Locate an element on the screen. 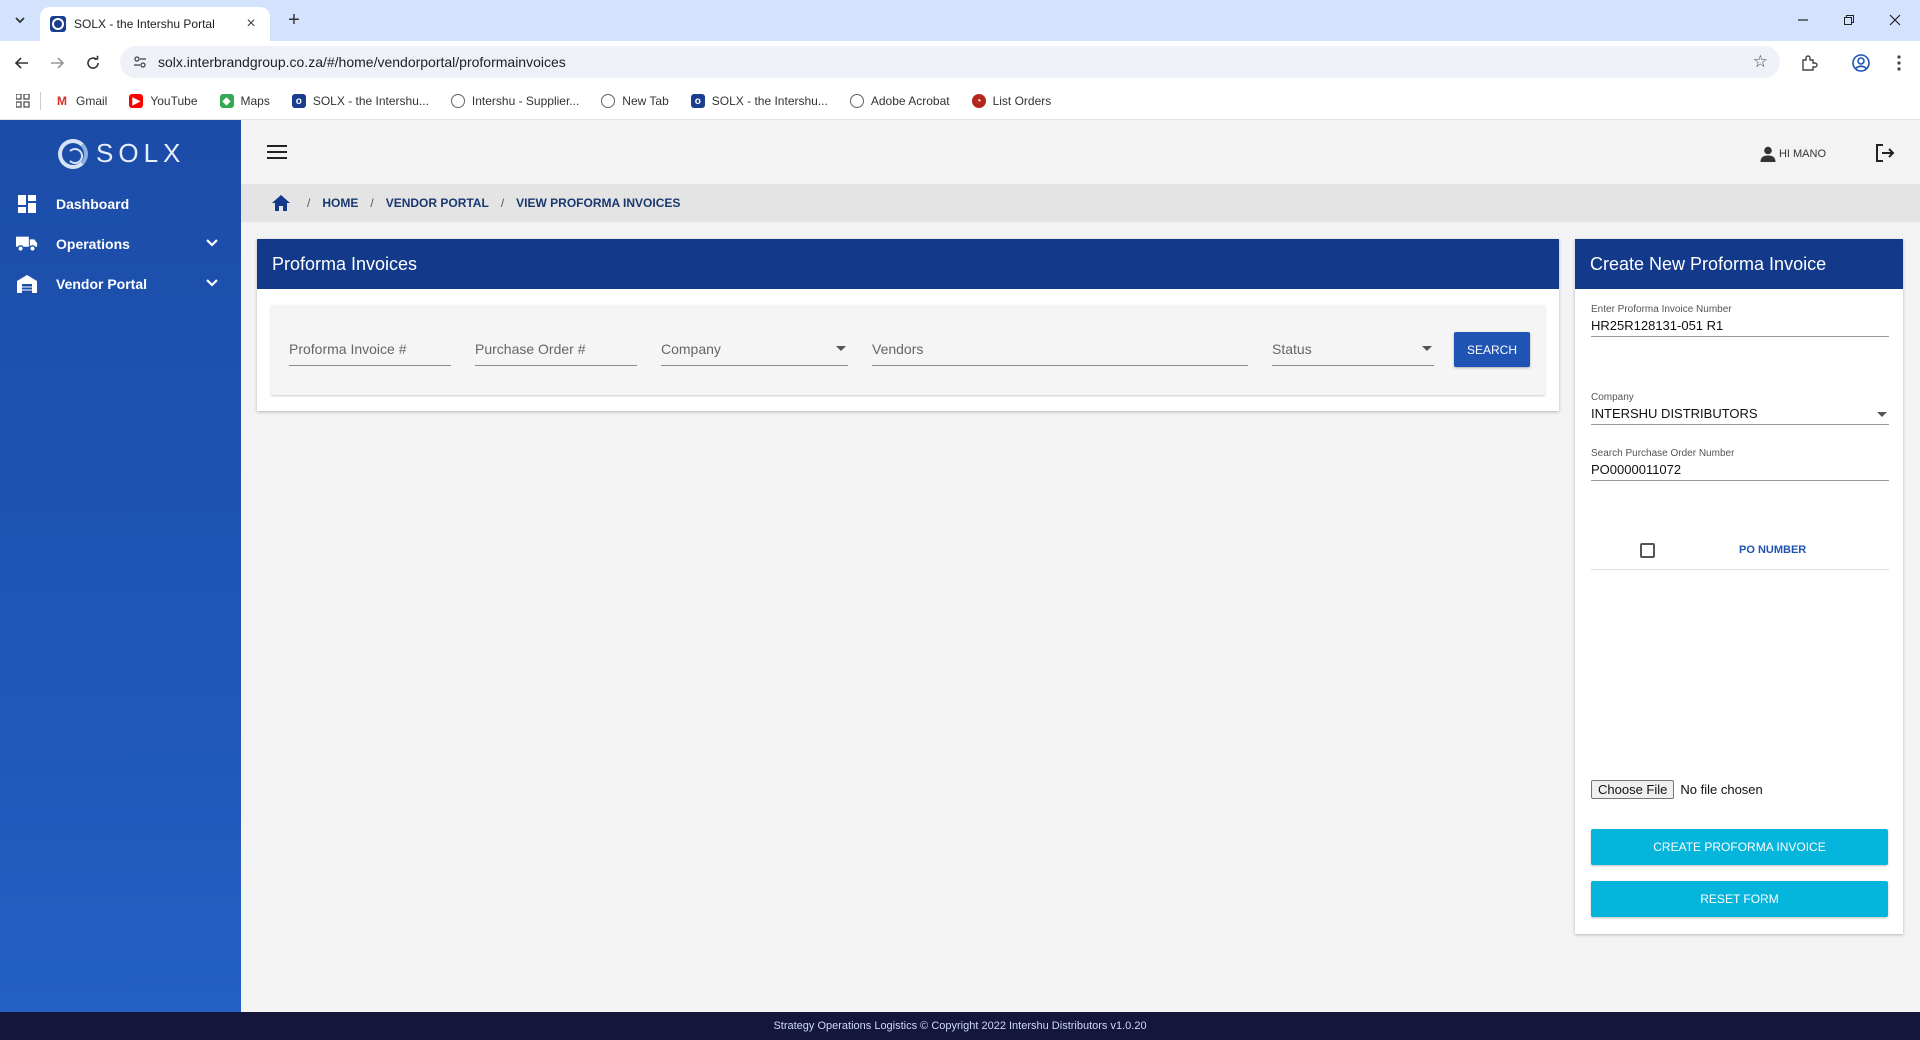 The width and height of the screenshot is (1920, 1040). breadcrumb-current-page: VIEW PROFORMA INVOICES is located at coordinates (598, 203).